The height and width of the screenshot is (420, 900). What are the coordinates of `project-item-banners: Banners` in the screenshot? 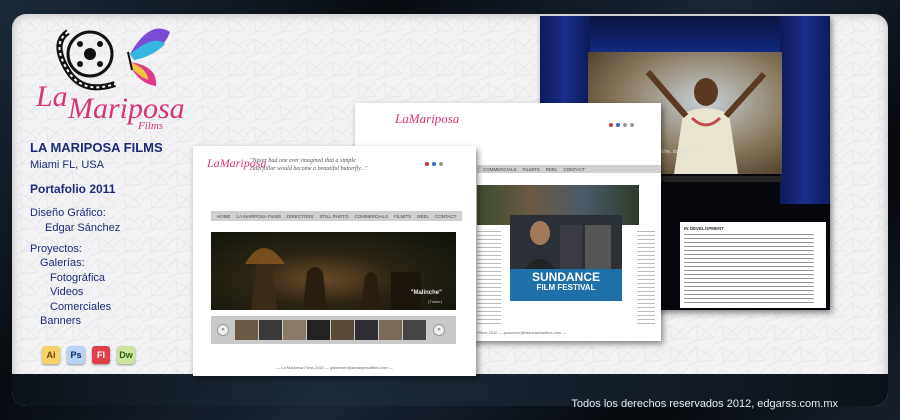 It's located at (60, 321).